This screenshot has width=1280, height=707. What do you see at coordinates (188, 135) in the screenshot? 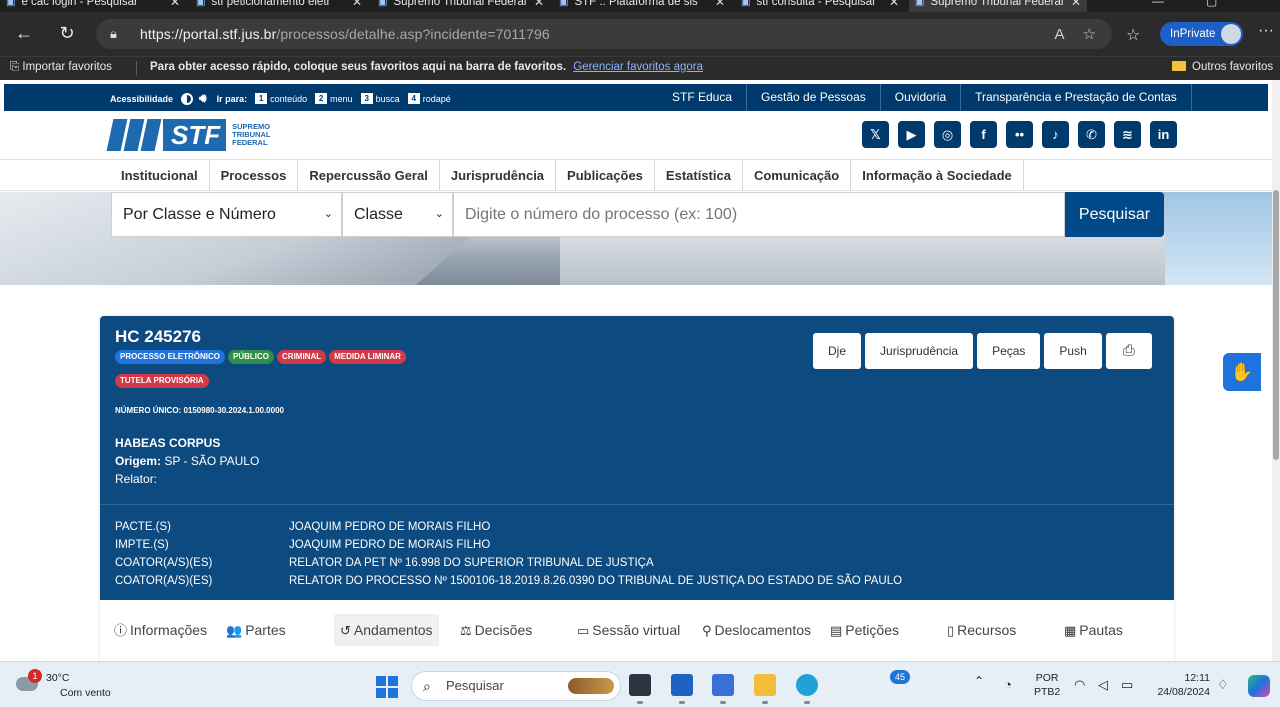
I see `stf-logo: STF SUPREMO TRIBUNAL FEDERAL` at bounding box center [188, 135].